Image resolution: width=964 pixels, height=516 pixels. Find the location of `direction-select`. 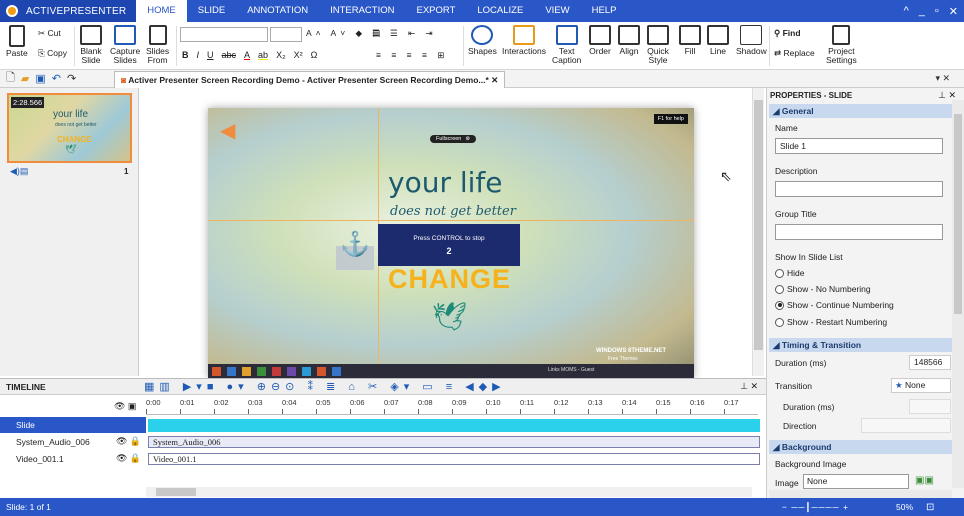

direction-select is located at coordinates (906, 425).